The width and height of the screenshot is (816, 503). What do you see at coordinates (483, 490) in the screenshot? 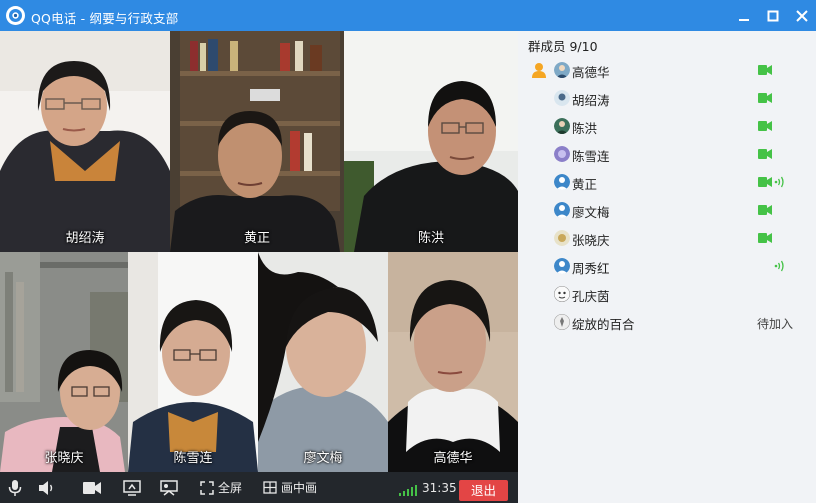
I see `exit-call-button: 退出` at bounding box center [483, 490].